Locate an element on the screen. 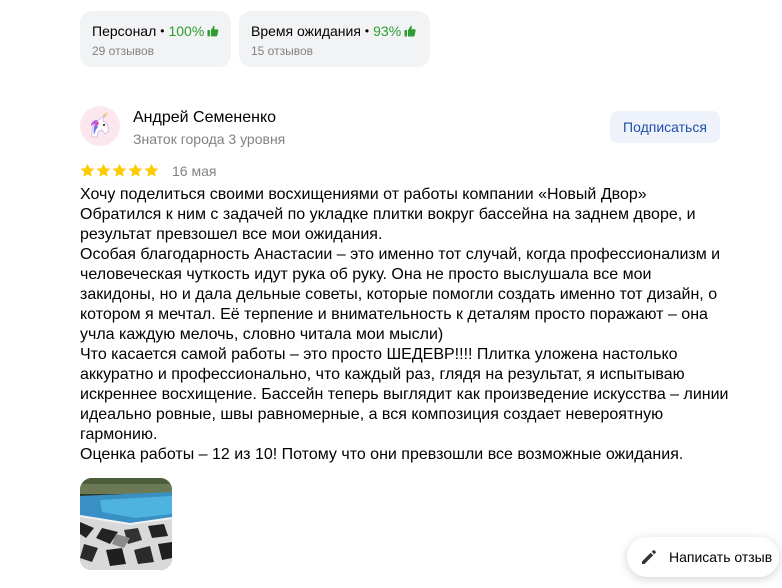  rating-stars is located at coordinates (119, 170).